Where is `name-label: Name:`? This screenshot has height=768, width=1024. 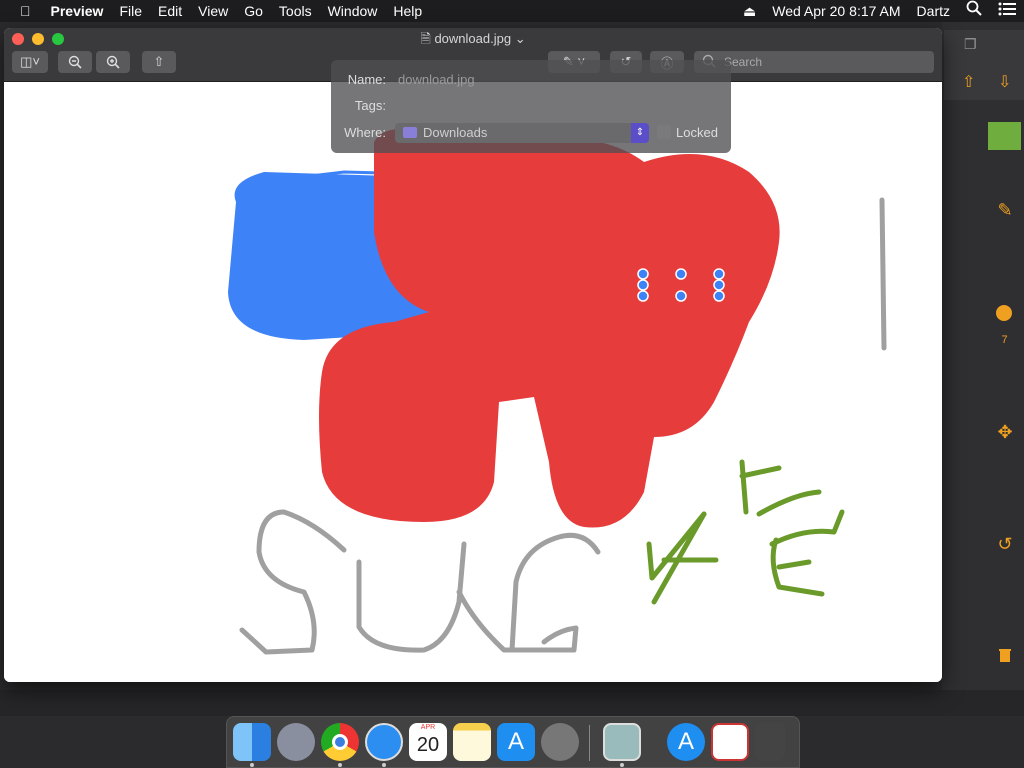 name-label: Name: is located at coordinates (366, 79).